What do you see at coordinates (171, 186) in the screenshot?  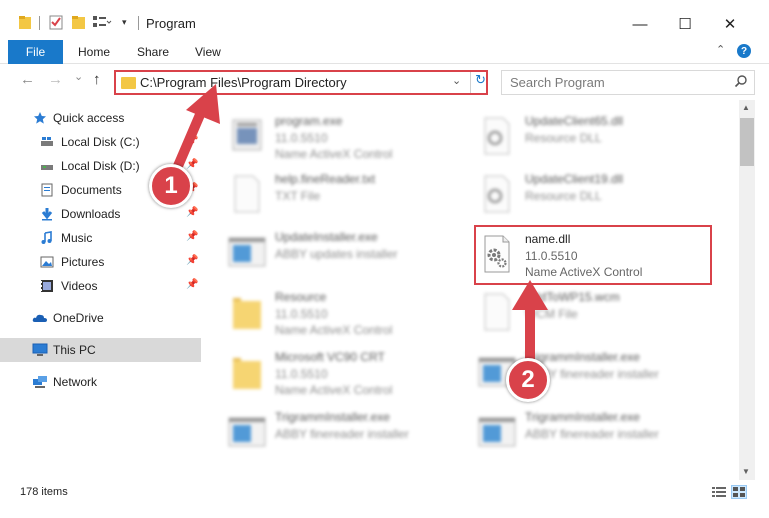 I see `callout-1: 1` at bounding box center [171, 186].